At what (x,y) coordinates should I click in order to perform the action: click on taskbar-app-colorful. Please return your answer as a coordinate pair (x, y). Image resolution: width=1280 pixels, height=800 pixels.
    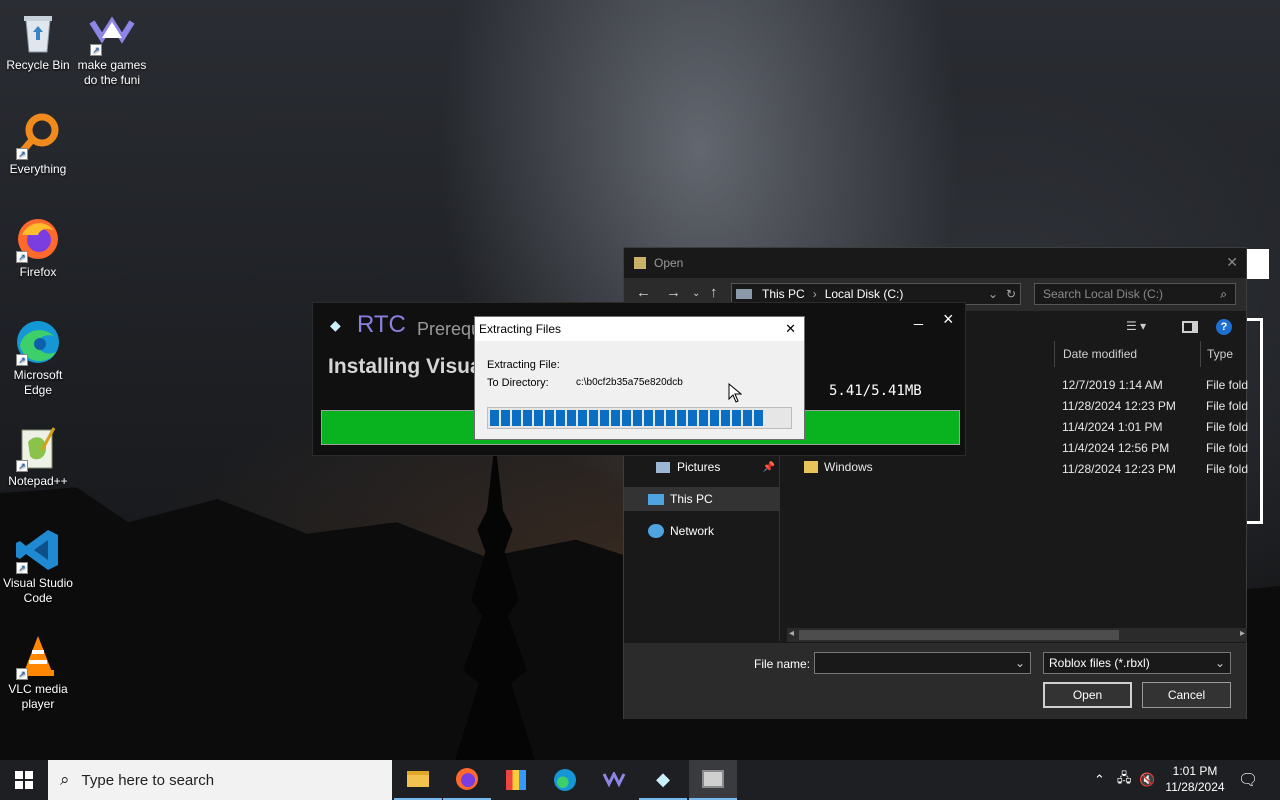
    Looking at the image, I should click on (516, 780).